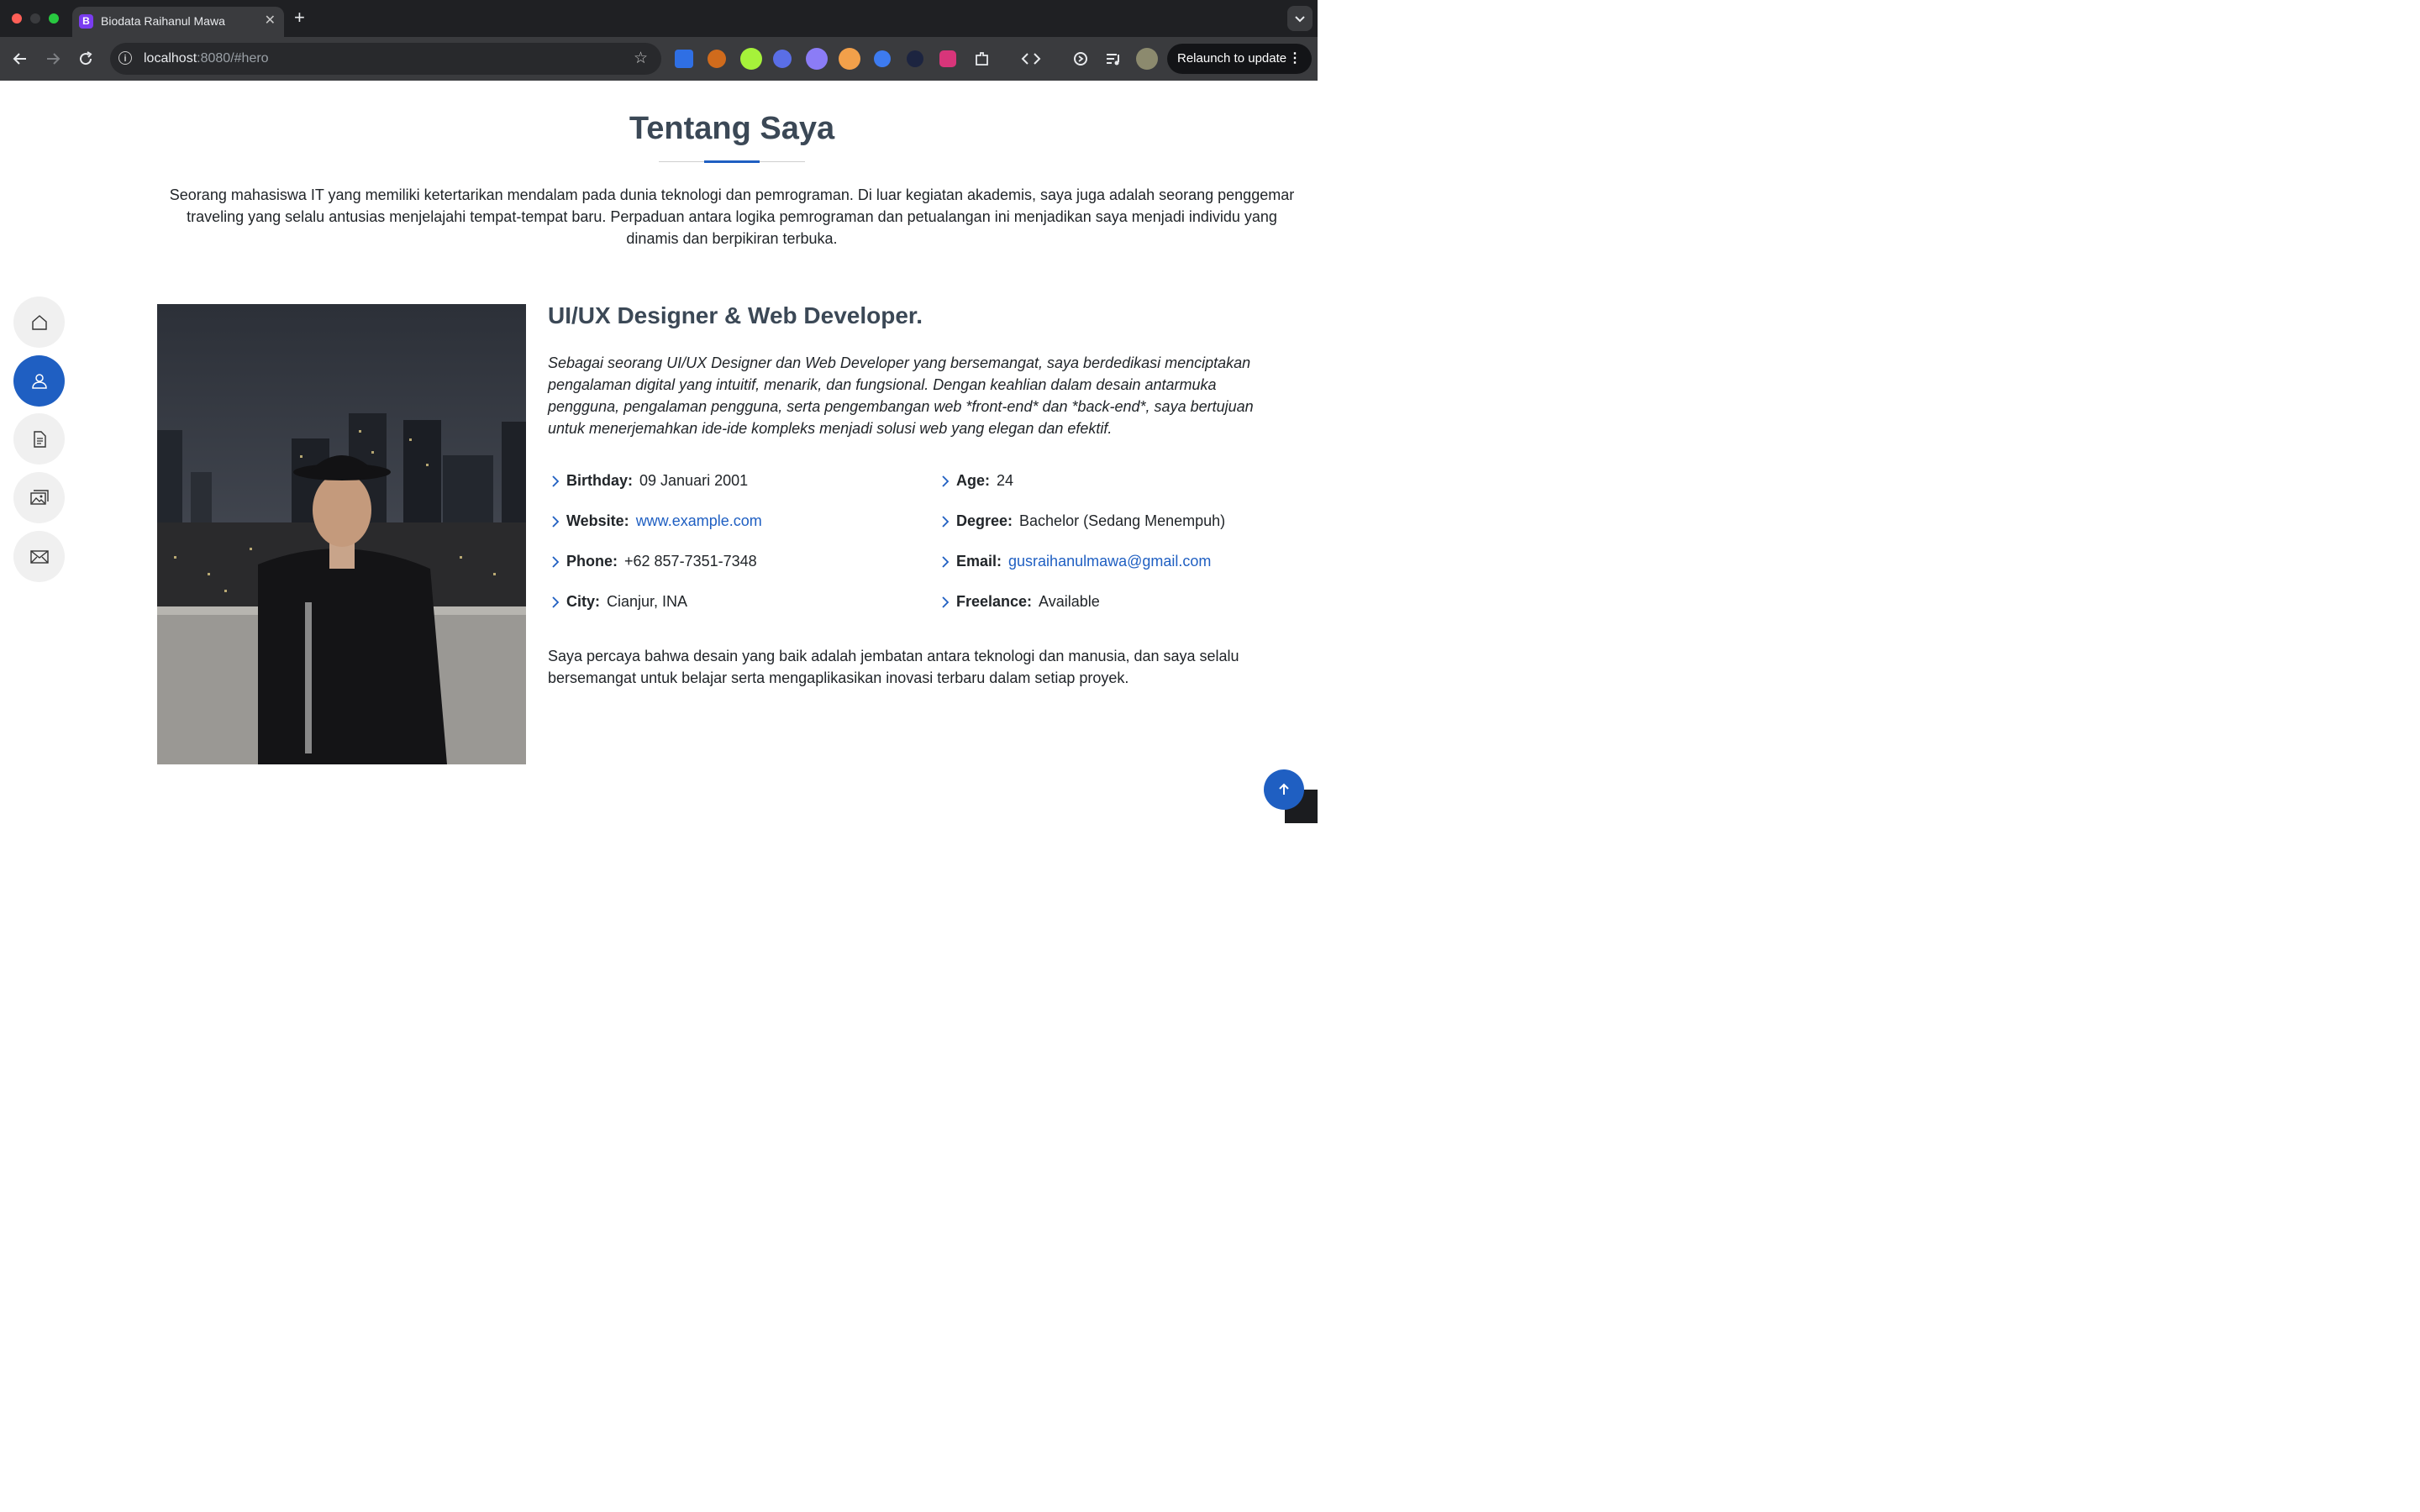 The image size is (2420, 1512). Describe the element at coordinates (1147, 59) in the screenshot. I see `profile-avatar-icon` at that location.